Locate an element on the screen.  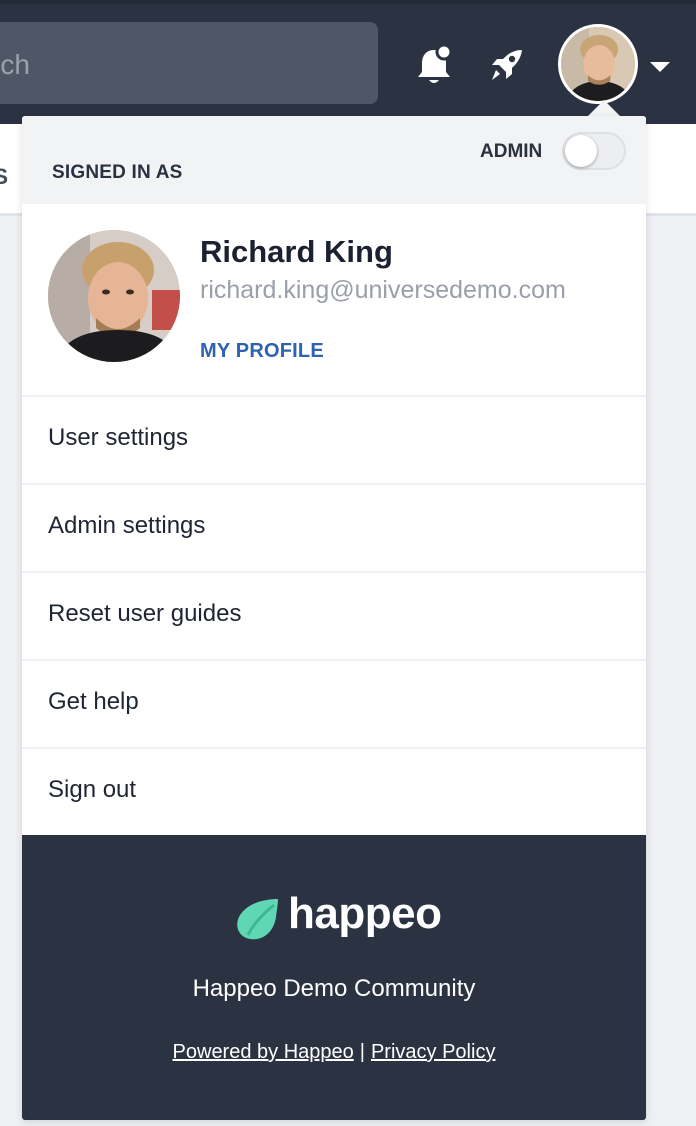
dropdown-header: SIGNED IN AS ADMIN is located at coordinates (334, 160).